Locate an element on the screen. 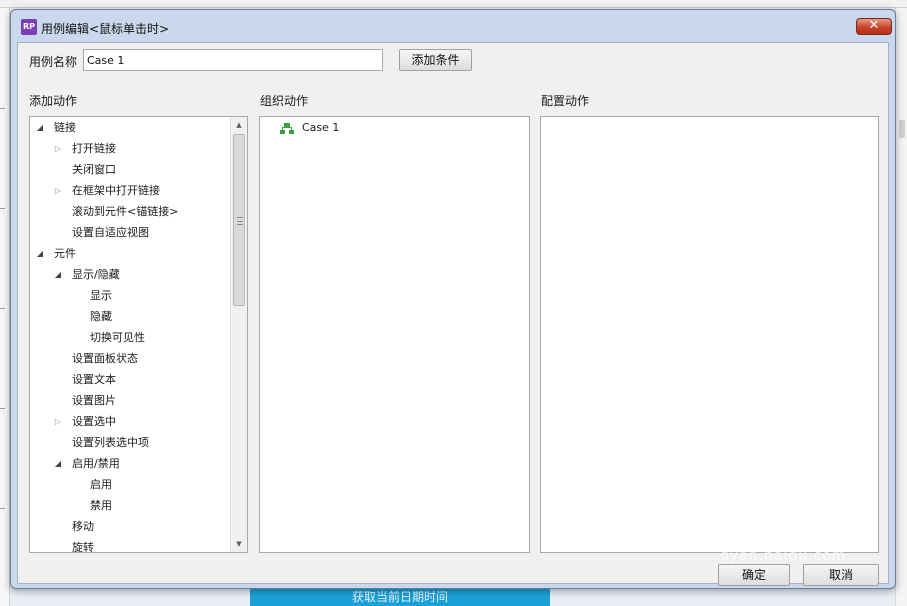  scroll-down-icon: ▼ is located at coordinates (239, 544).